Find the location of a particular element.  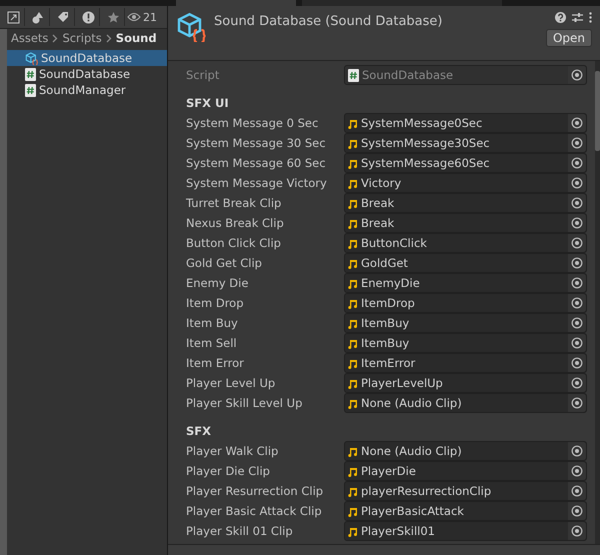

field-label: Item Buy is located at coordinates (212, 323).